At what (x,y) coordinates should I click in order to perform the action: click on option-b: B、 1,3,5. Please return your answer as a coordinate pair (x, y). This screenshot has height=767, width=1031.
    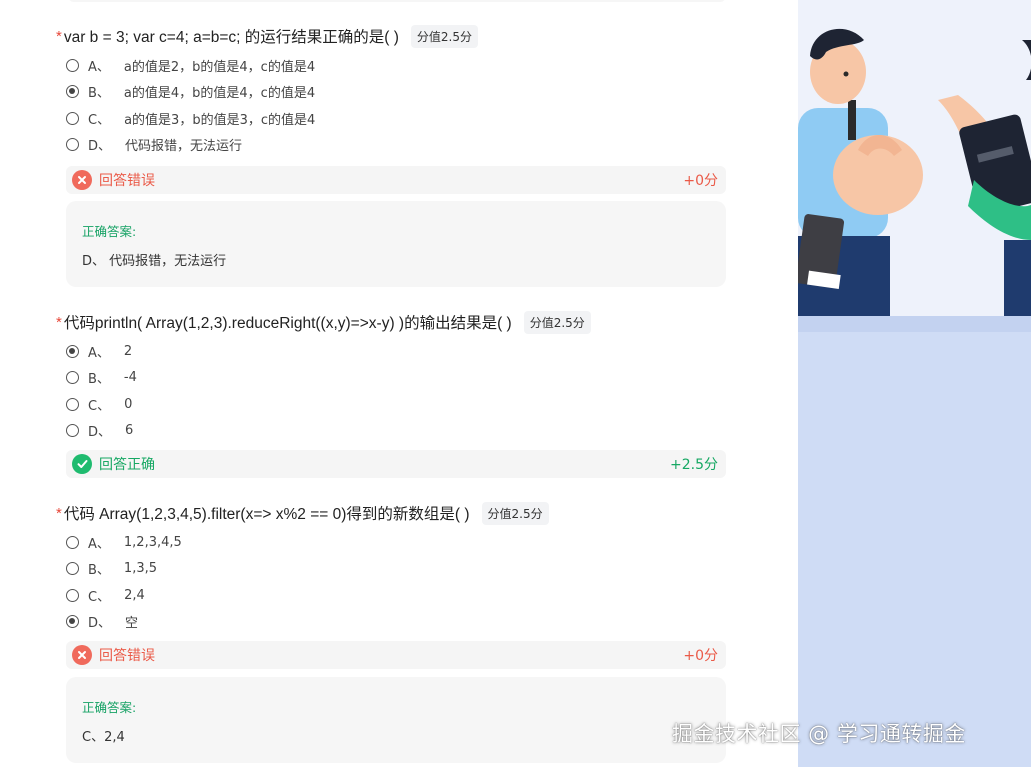
    Looking at the image, I should click on (124, 569).